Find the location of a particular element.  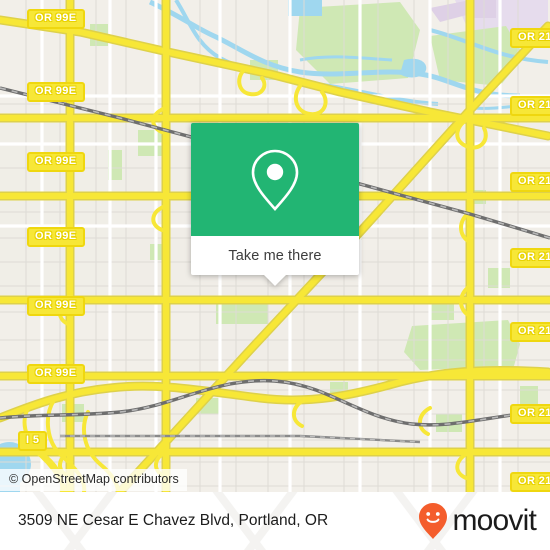

popup-header is located at coordinates (275, 179).